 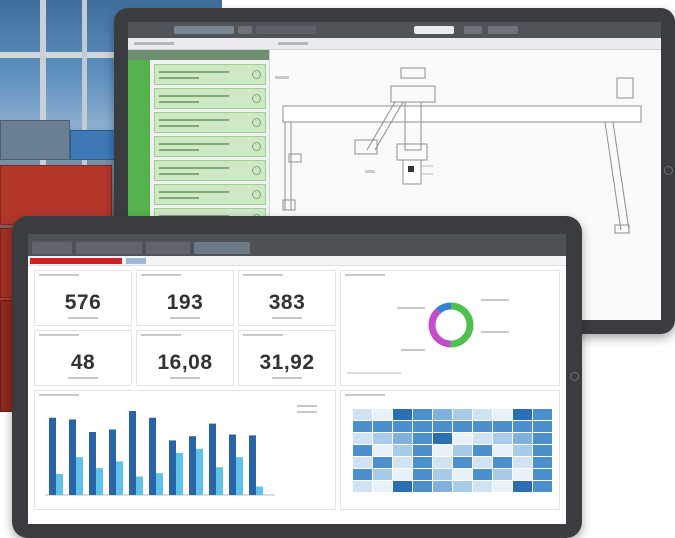 I want to click on kpi-card: 193, so click(x=185, y=298).